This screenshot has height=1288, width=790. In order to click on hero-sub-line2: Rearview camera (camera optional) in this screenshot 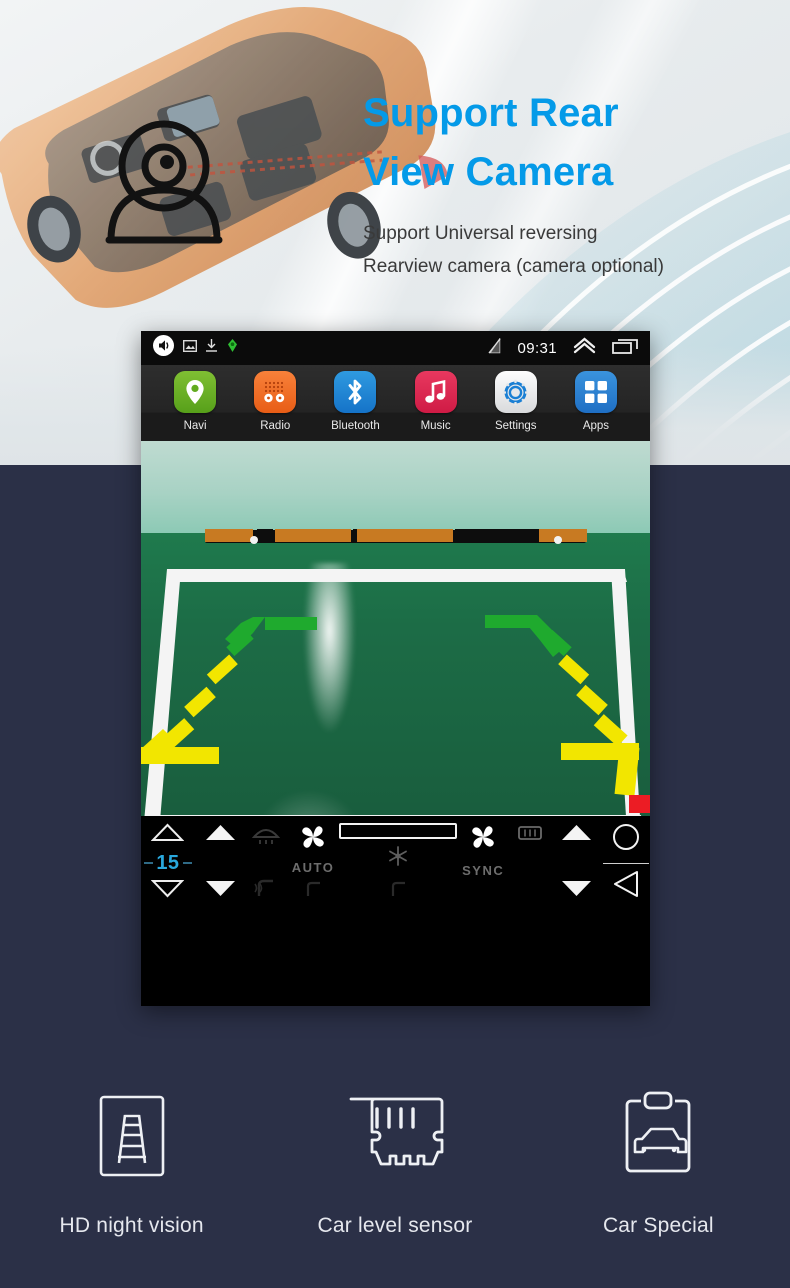, I will do `click(513, 267)`.